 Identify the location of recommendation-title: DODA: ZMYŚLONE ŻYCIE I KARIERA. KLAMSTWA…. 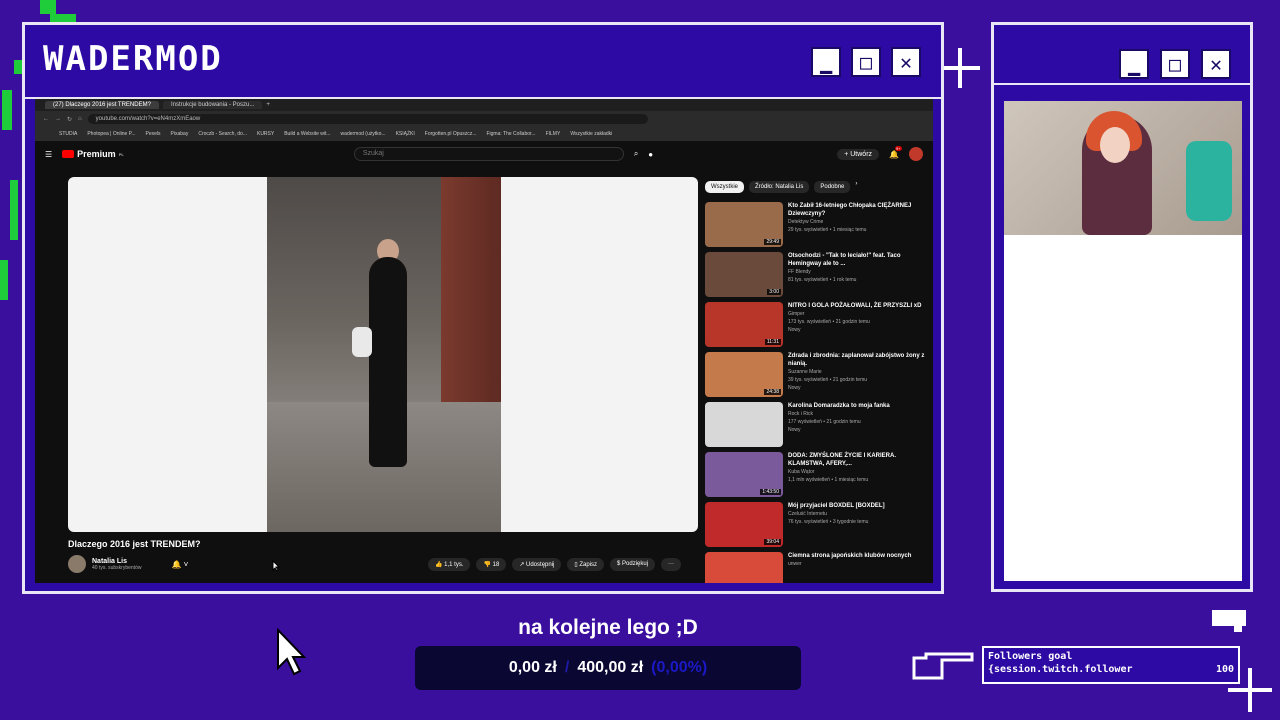
(857, 460).